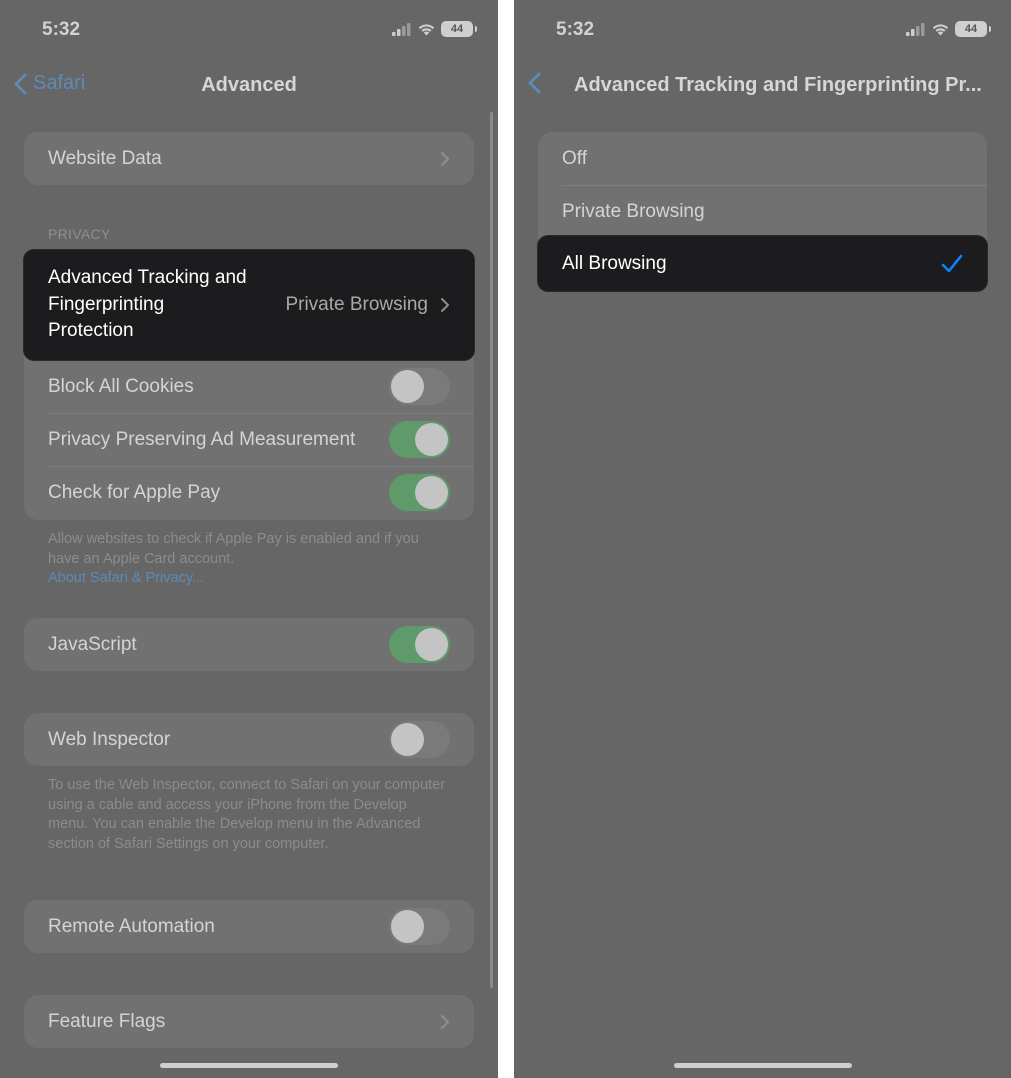 This screenshot has width=1011, height=1078. I want to click on web-inspector-row: Web Inspector, so click(249, 739).